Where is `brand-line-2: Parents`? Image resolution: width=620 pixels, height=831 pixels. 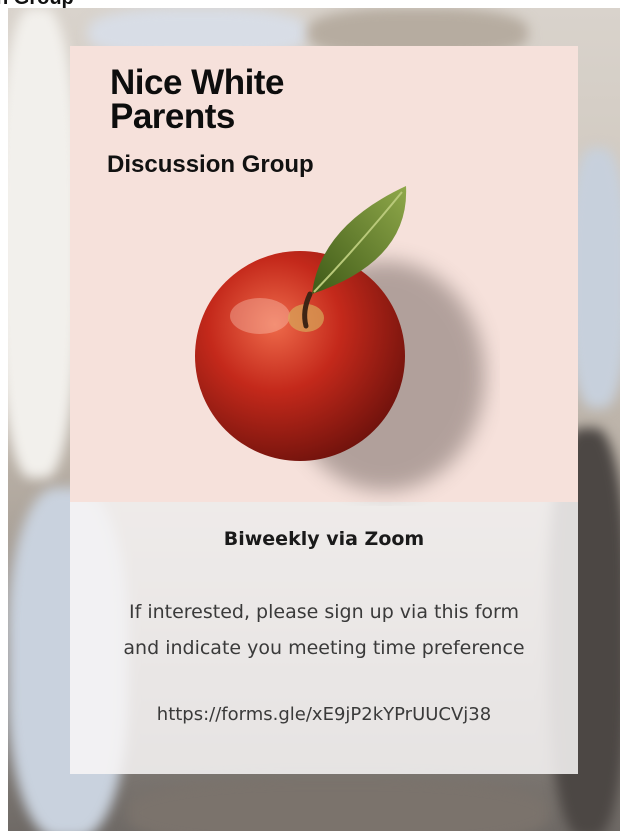 brand-line-2: Parents is located at coordinates (172, 116).